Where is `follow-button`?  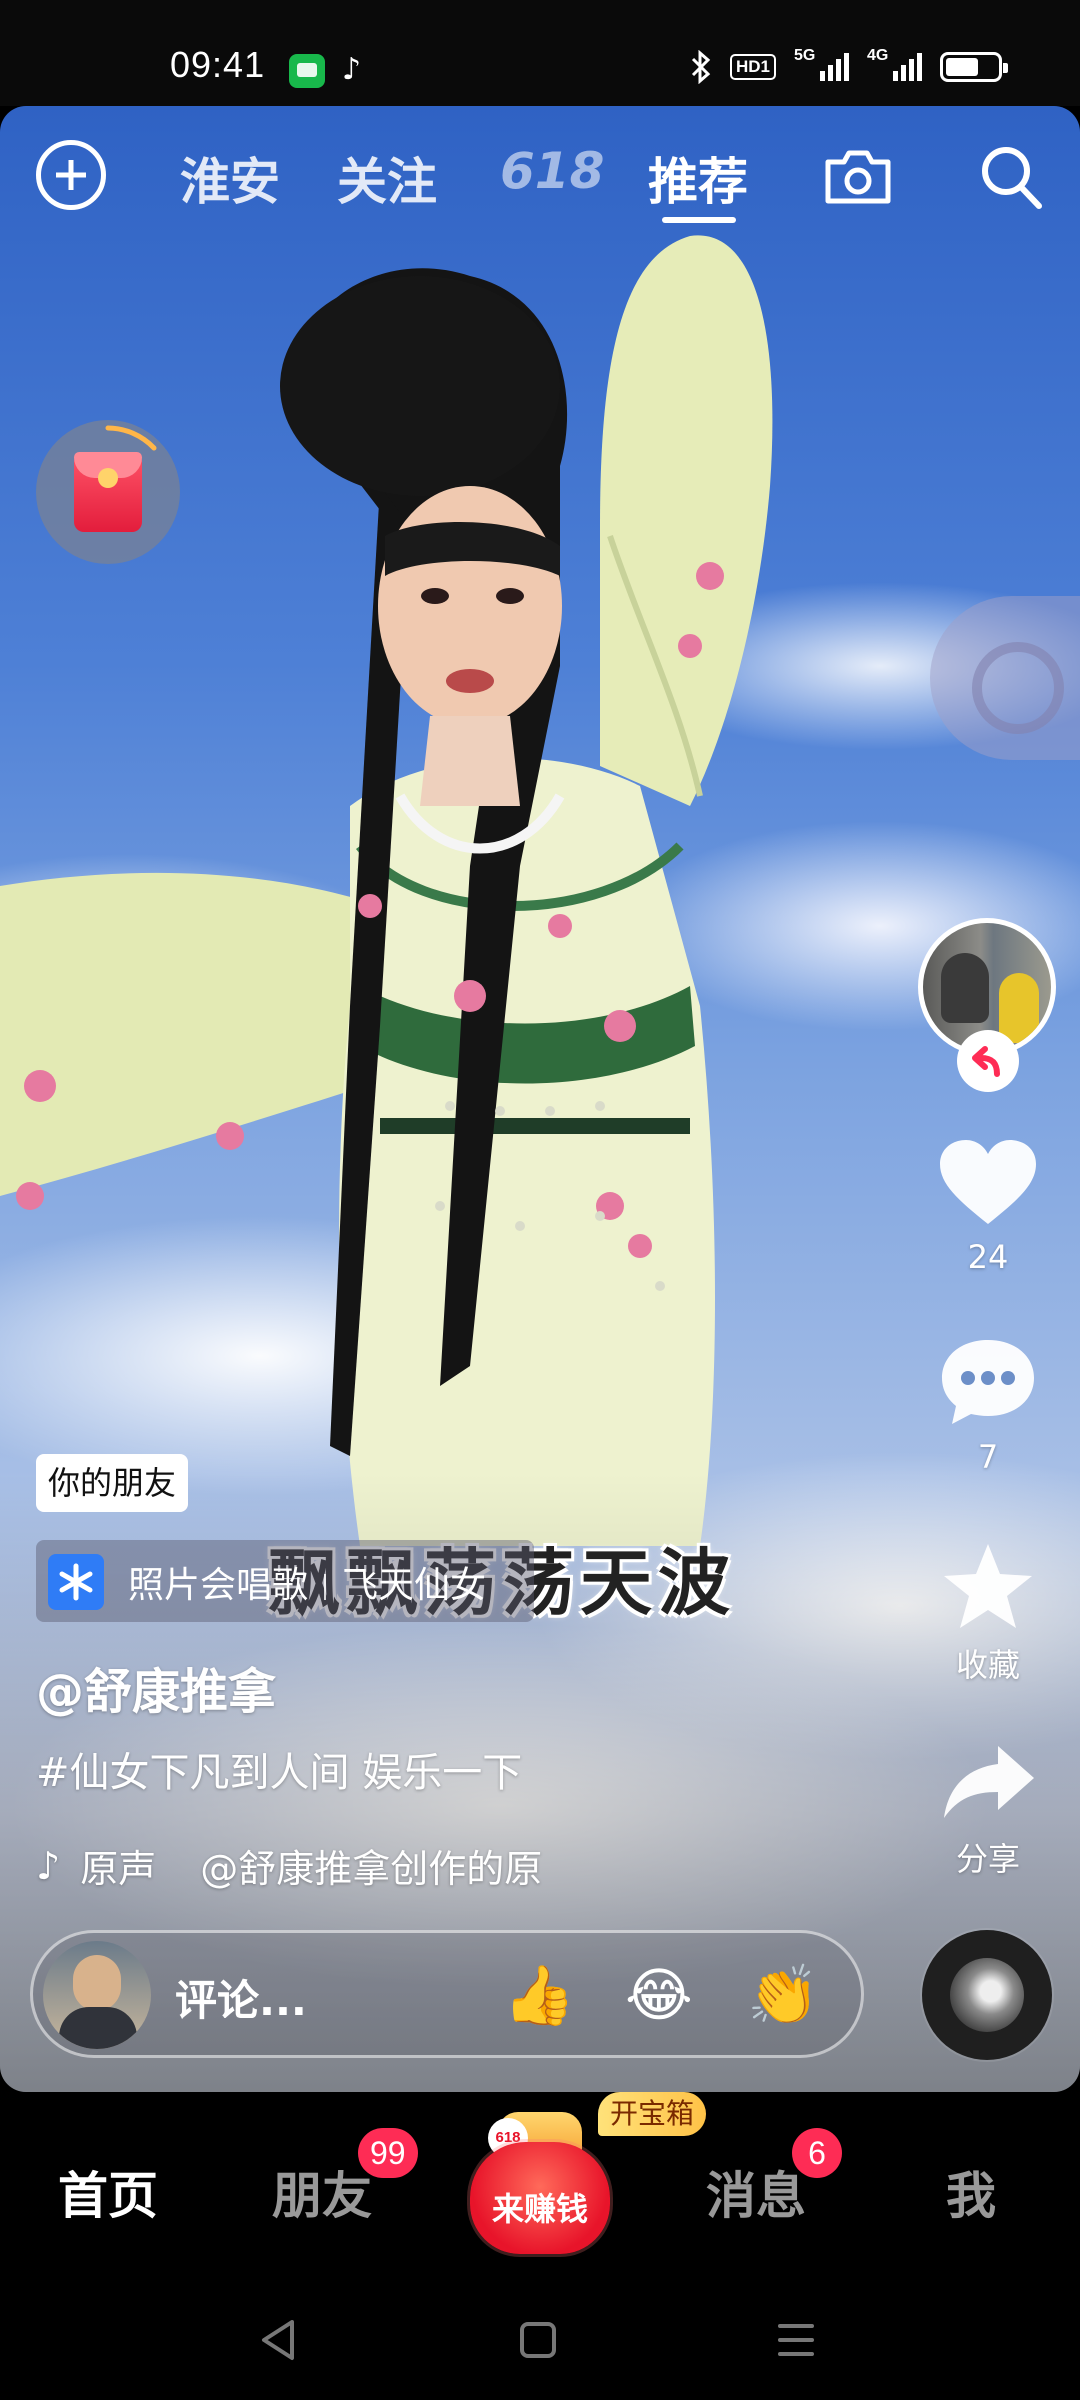 follow-button is located at coordinates (988, 1061).